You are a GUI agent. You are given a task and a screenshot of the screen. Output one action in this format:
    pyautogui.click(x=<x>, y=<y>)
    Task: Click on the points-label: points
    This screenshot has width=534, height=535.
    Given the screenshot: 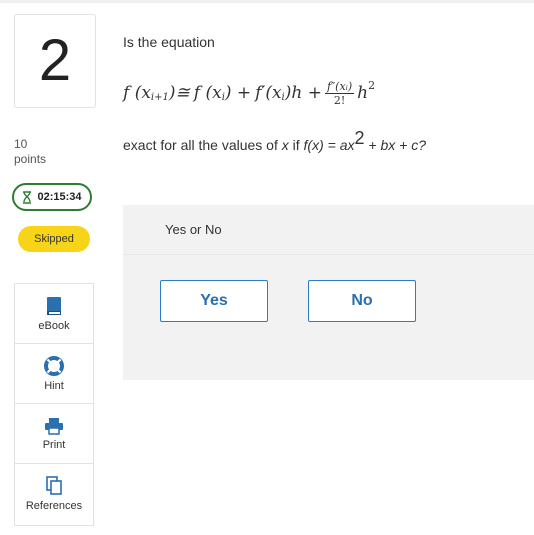 What is the action you would take?
    pyautogui.click(x=30, y=159)
    